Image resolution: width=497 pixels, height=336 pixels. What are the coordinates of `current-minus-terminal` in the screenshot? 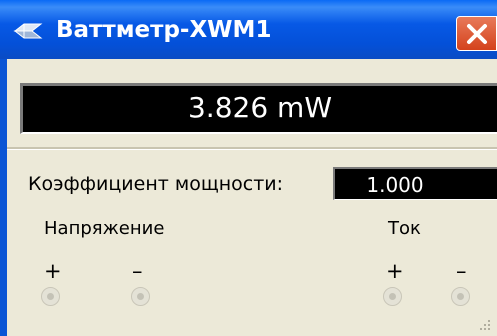 It's located at (460, 296).